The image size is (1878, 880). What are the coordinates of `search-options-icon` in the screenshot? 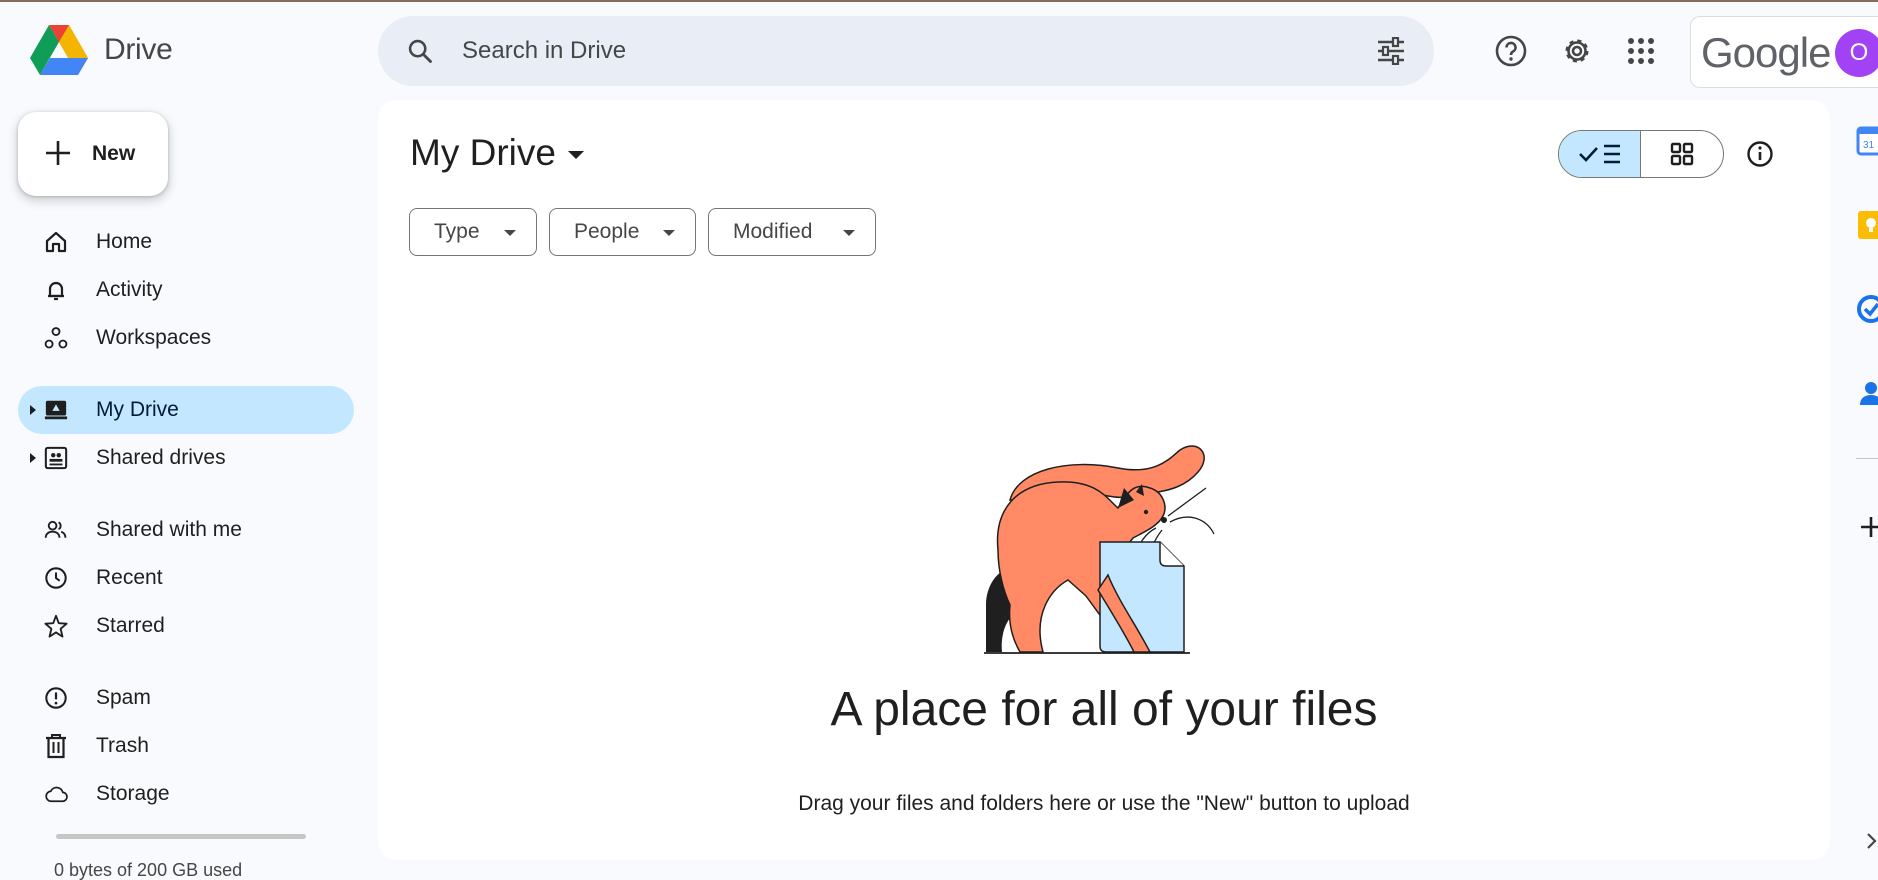 It's located at (1391, 53).